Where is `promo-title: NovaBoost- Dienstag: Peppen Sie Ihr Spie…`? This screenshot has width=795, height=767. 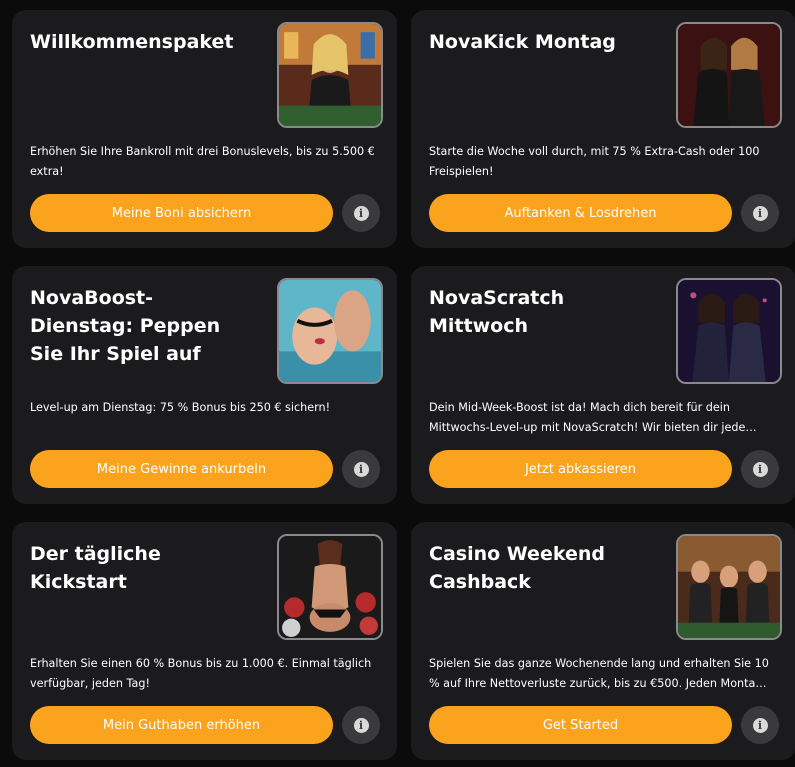 promo-title: NovaBoost- Dienstag: Peppen Sie Ihr Spie… is located at coordinates (125, 326).